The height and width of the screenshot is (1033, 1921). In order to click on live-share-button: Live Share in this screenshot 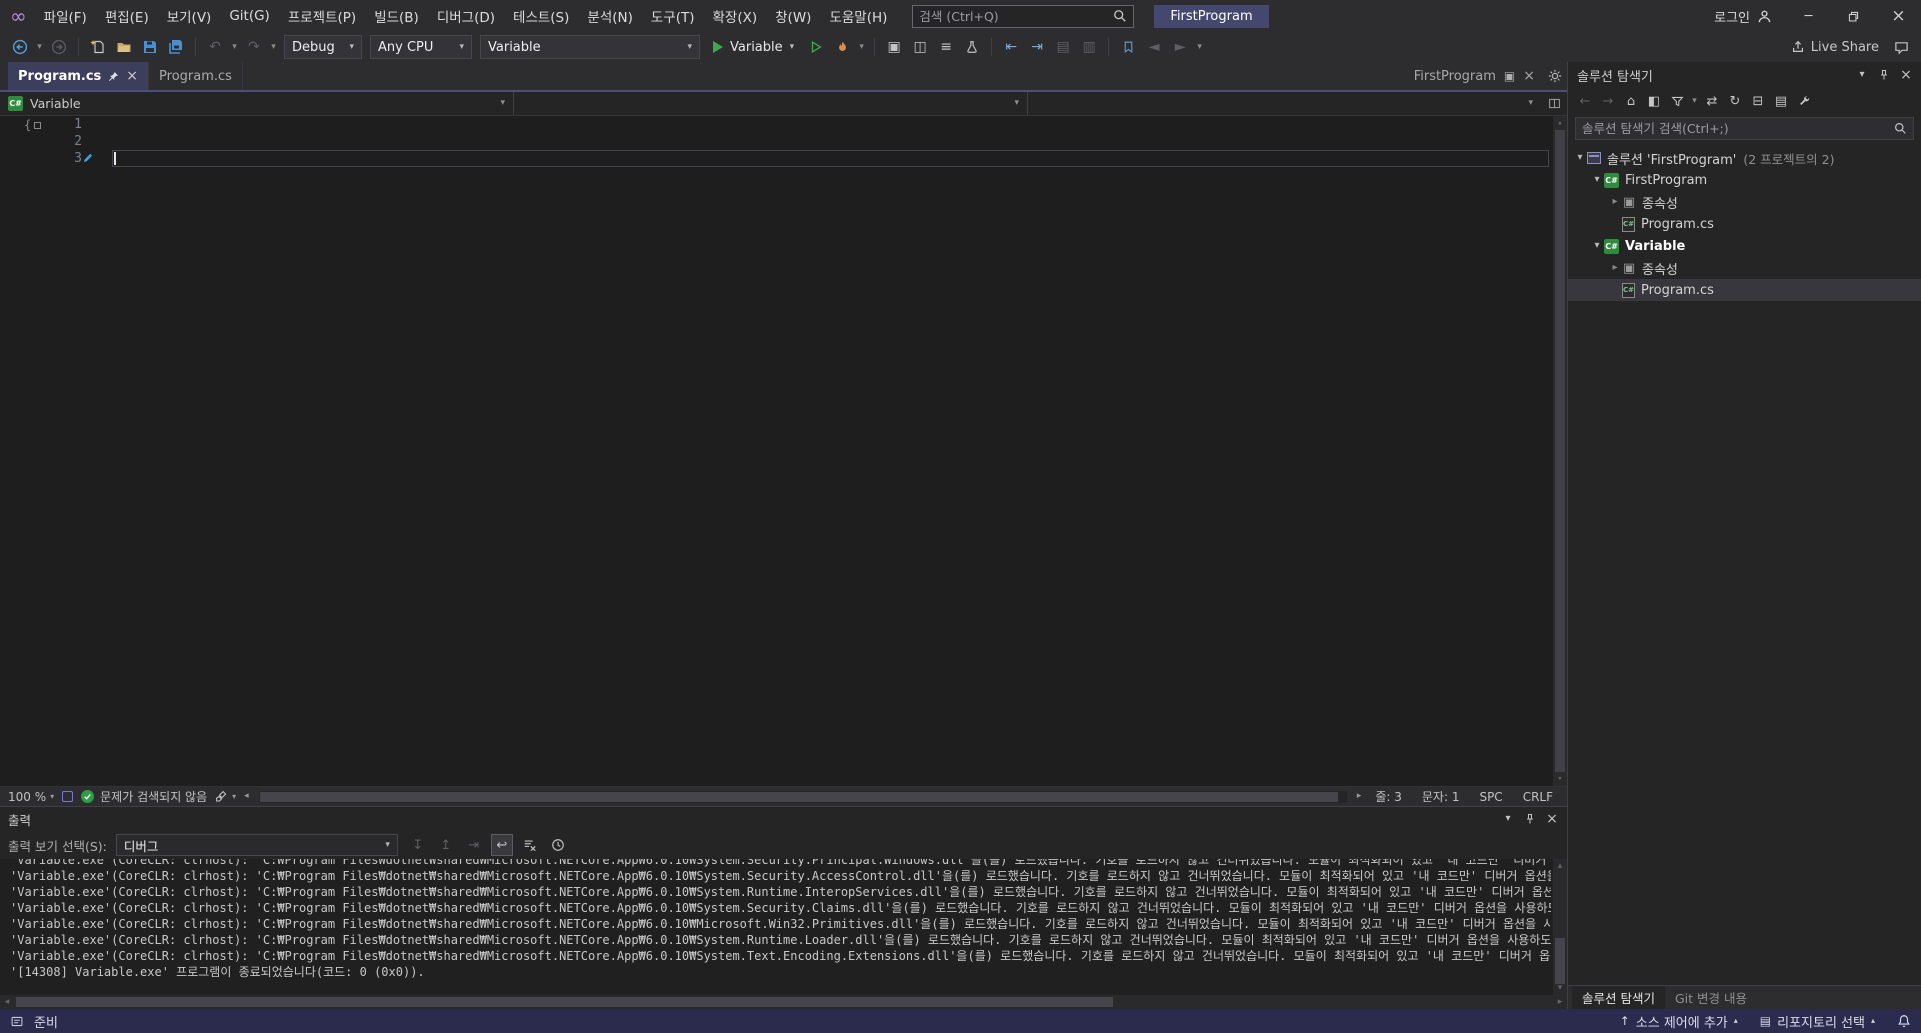, I will do `click(1835, 47)`.